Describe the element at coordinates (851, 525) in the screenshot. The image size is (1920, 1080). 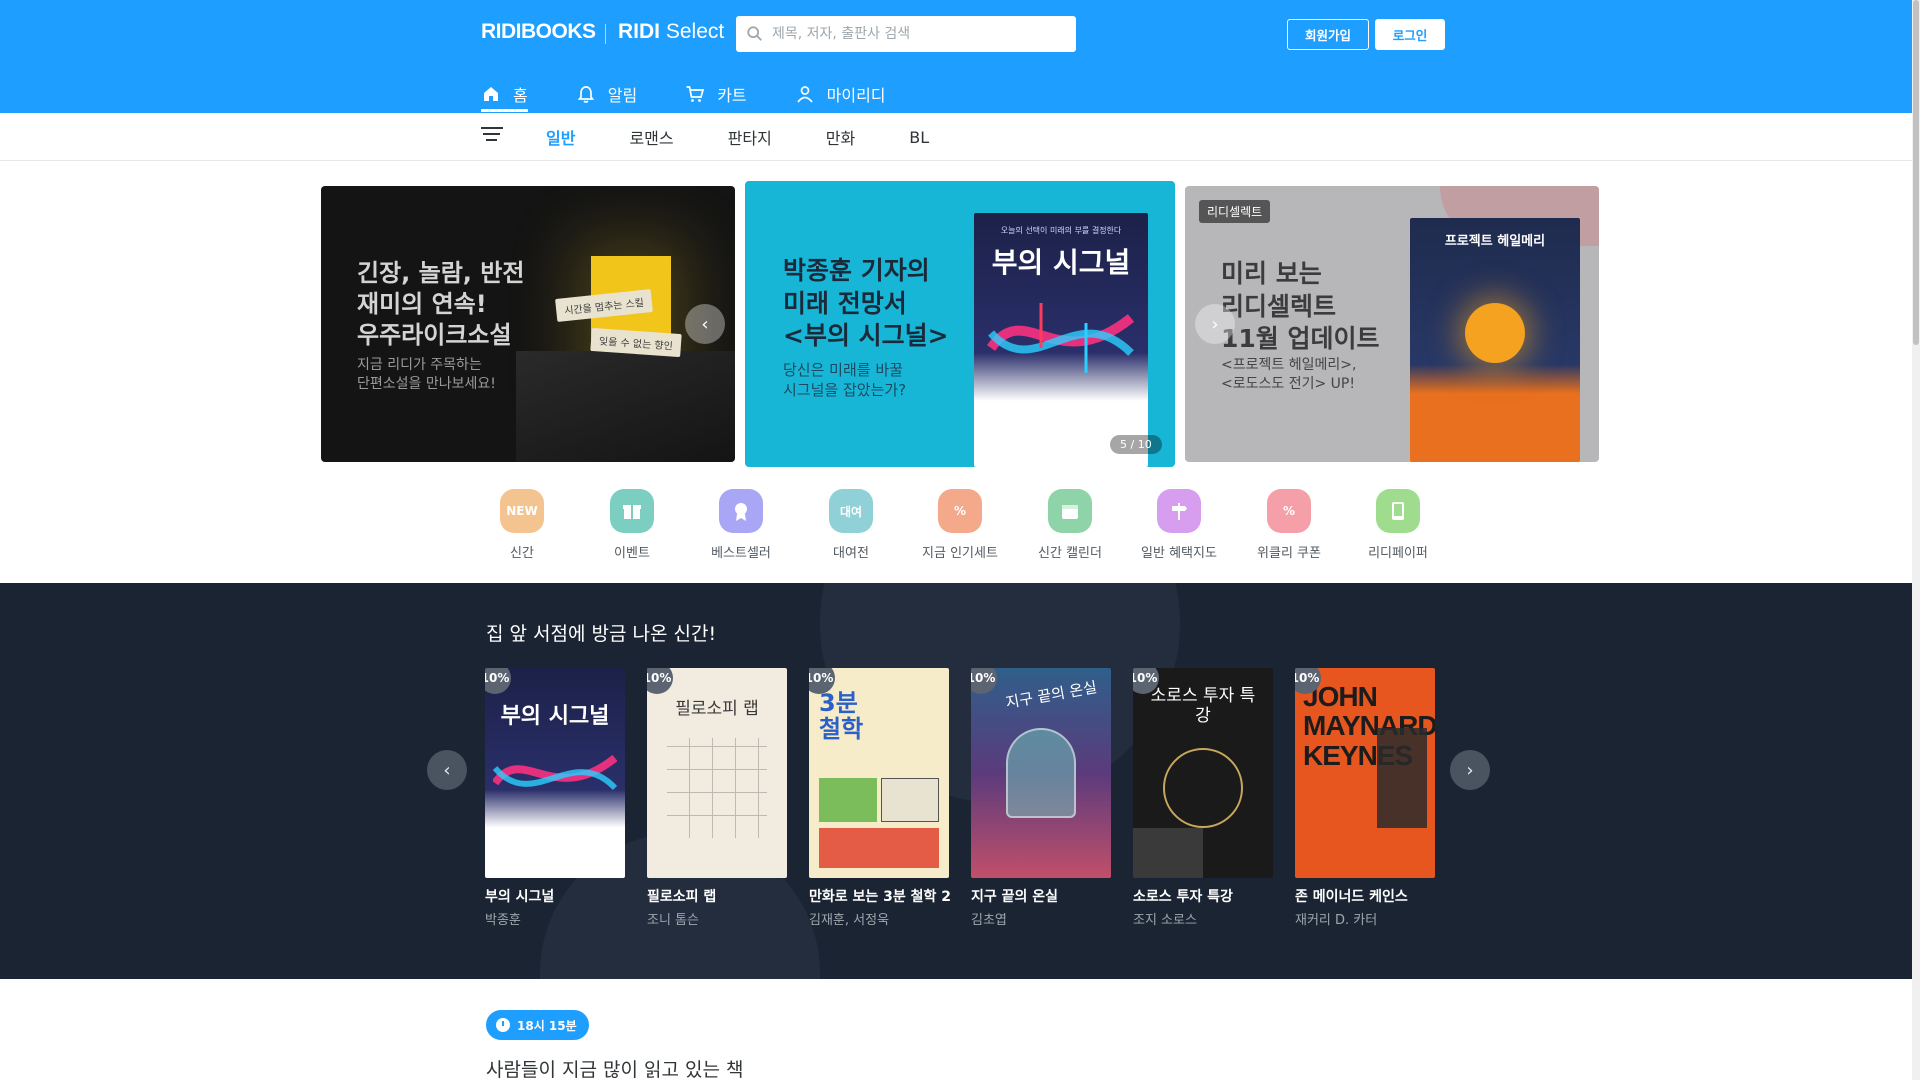
I see `quick-rental: 대여 대여전` at that location.